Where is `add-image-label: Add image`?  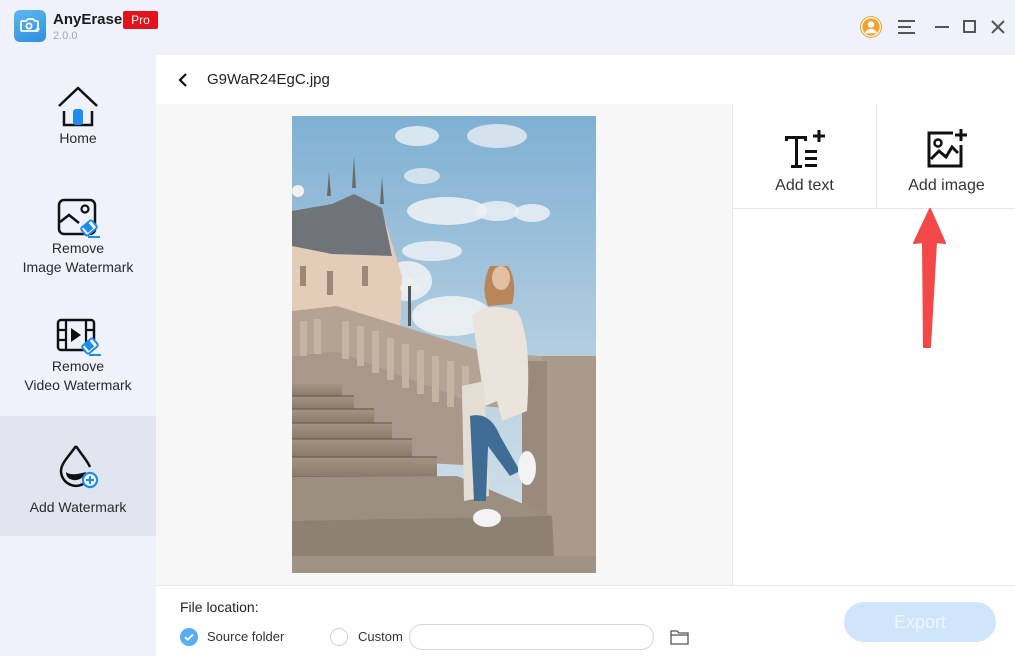
add-image-label: Add image is located at coordinates (946, 185).